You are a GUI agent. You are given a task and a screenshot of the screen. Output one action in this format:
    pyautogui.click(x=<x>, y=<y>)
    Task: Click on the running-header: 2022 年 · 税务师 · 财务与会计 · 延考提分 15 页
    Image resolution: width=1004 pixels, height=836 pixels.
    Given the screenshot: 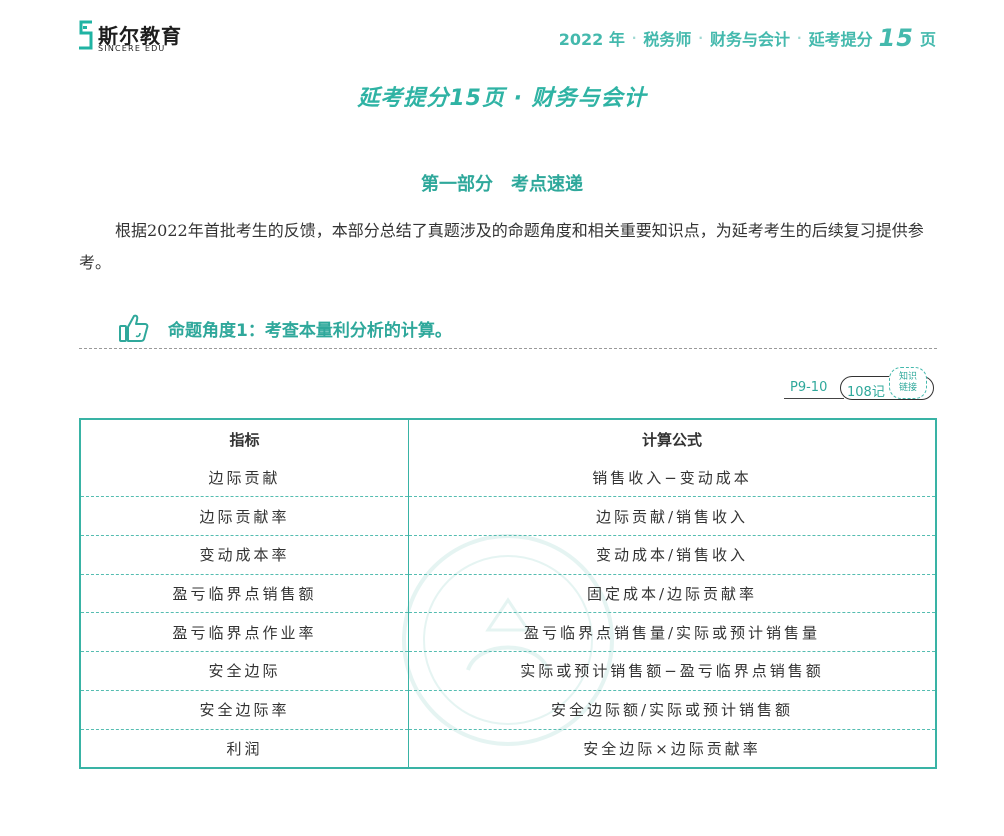 What is the action you would take?
    pyautogui.click(x=747, y=38)
    